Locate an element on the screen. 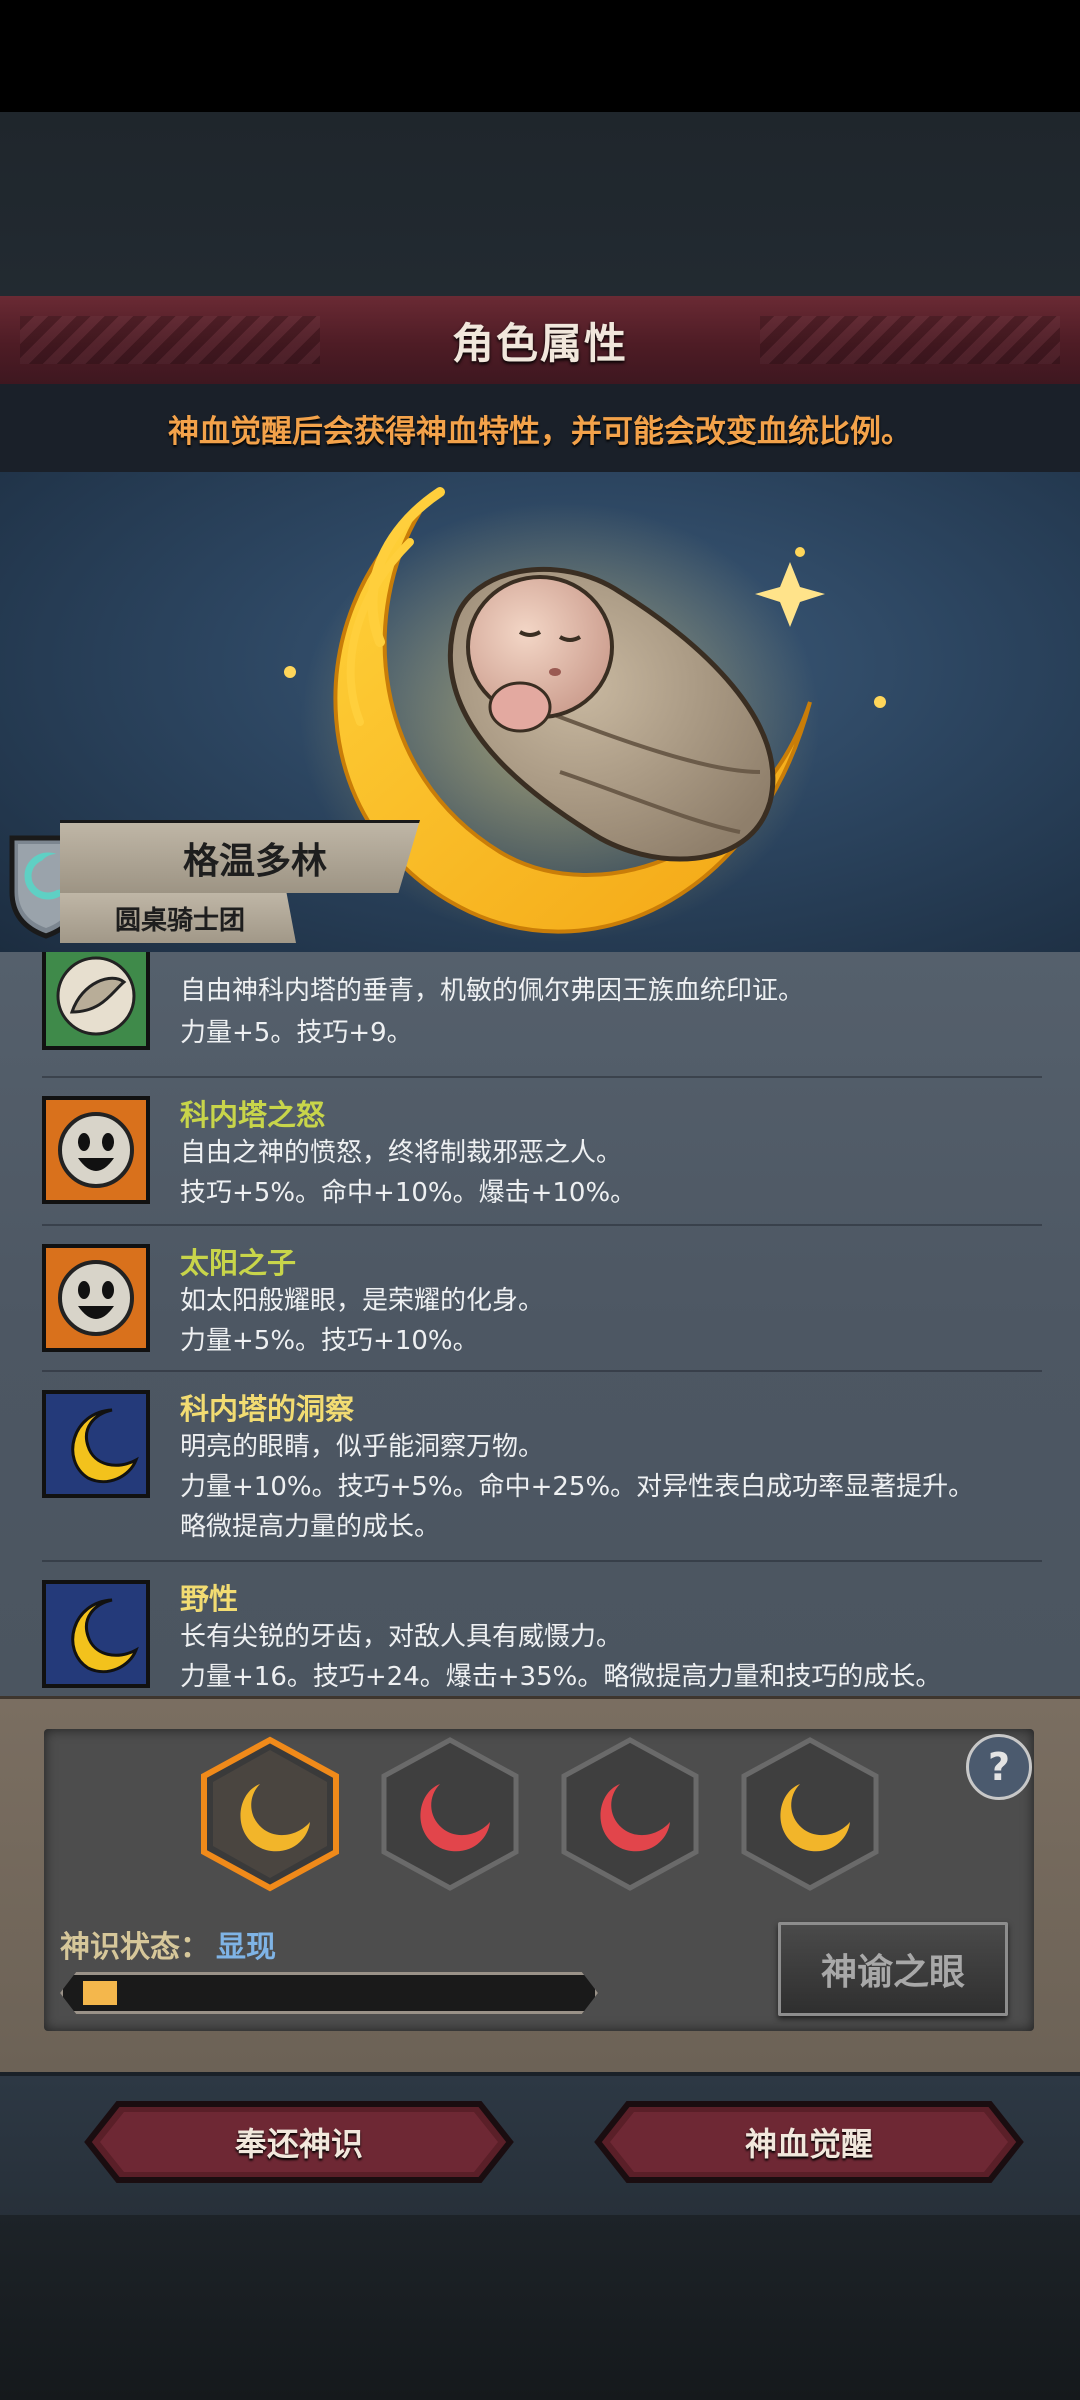  return-divine-label: 奉还神识 is located at coordinates (298, 2144).